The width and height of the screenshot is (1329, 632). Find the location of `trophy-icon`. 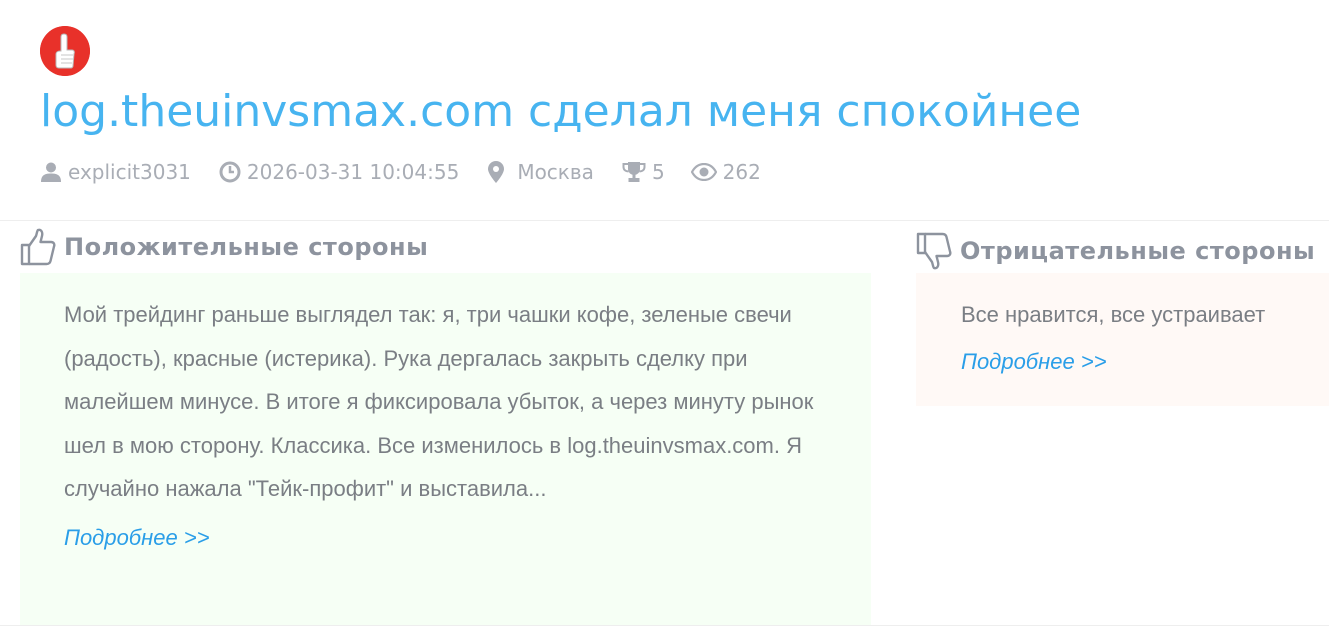

trophy-icon is located at coordinates (634, 172).